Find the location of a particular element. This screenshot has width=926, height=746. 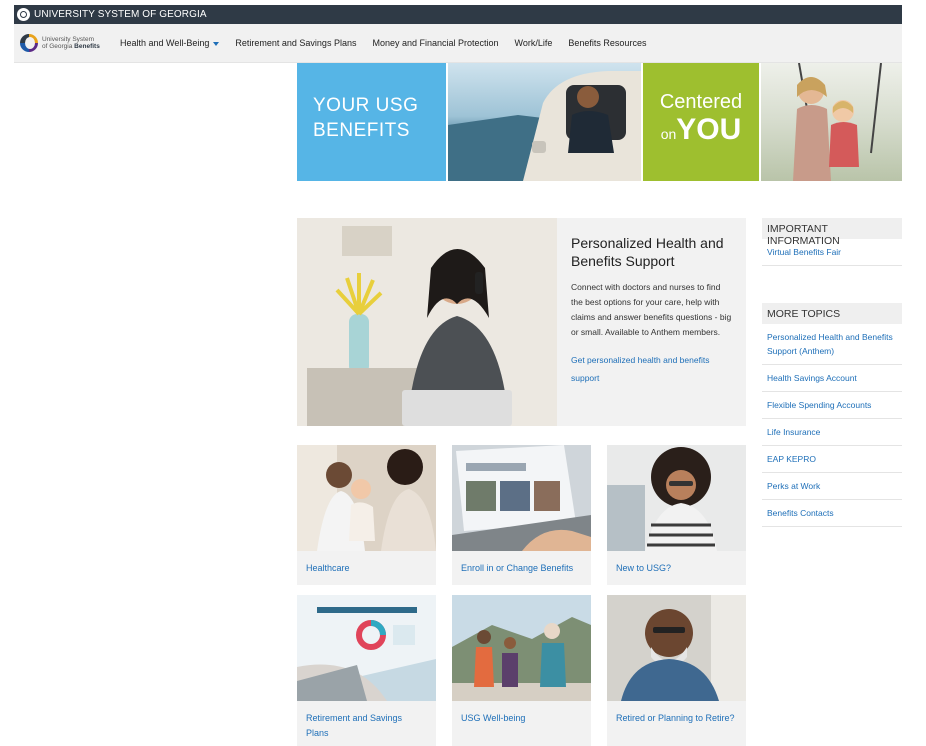

hero-centered-on-you: Centered onYOU is located at coordinates (701, 122).